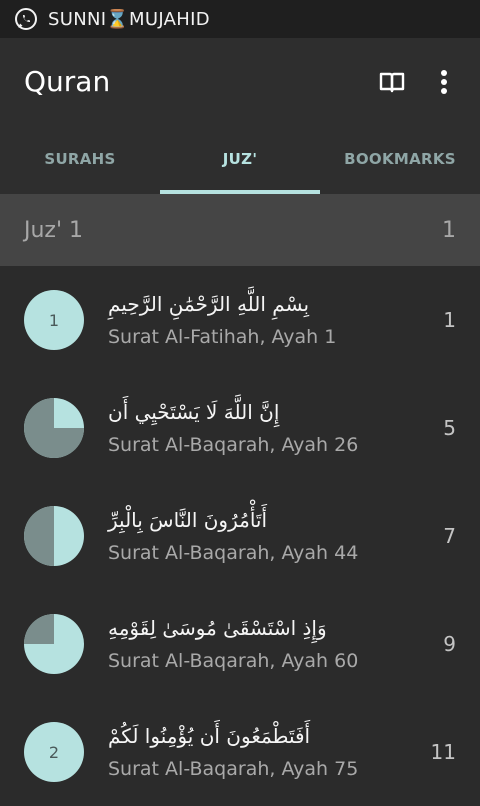  I want to click on overflow-menu-icon, so click(444, 82).